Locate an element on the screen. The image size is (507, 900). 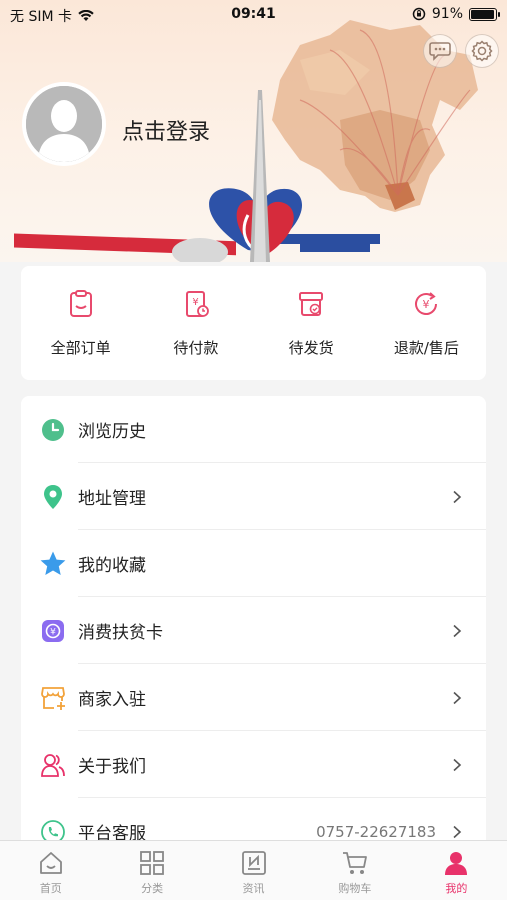
order-pending-shipment-label: 待发货 is located at coordinates (311, 347).